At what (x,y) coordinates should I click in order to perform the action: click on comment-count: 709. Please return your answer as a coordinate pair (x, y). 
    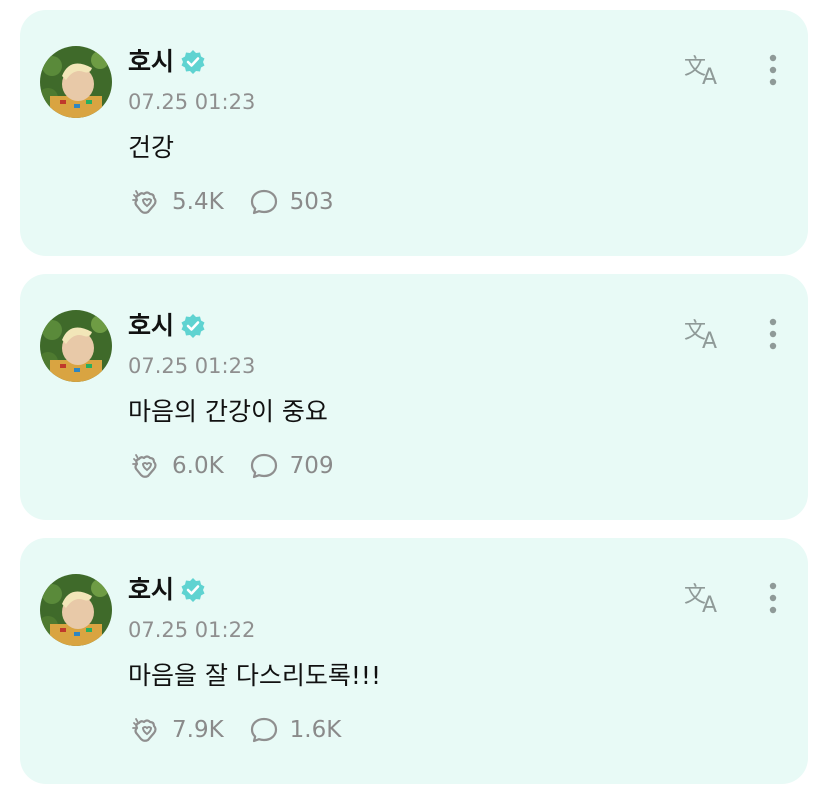
    Looking at the image, I should click on (311, 466).